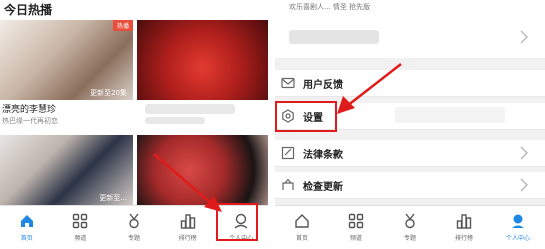 This screenshot has height=249, width=545. What do you see at coordinates (410, 185) in the screenshot?
I see `menu-item-check-update: 检查更新` at bounding box center [410, 185].